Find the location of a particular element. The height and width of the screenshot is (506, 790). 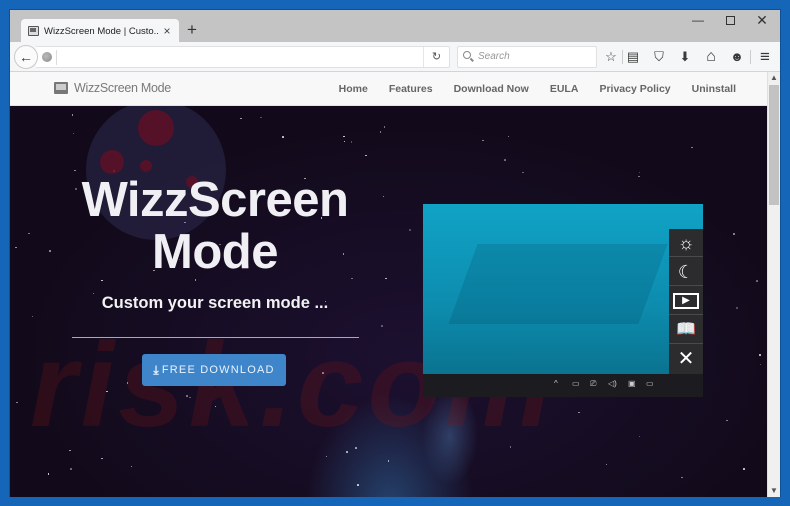

video-mode-icon: ▶ is located at coordinates (686, 301).